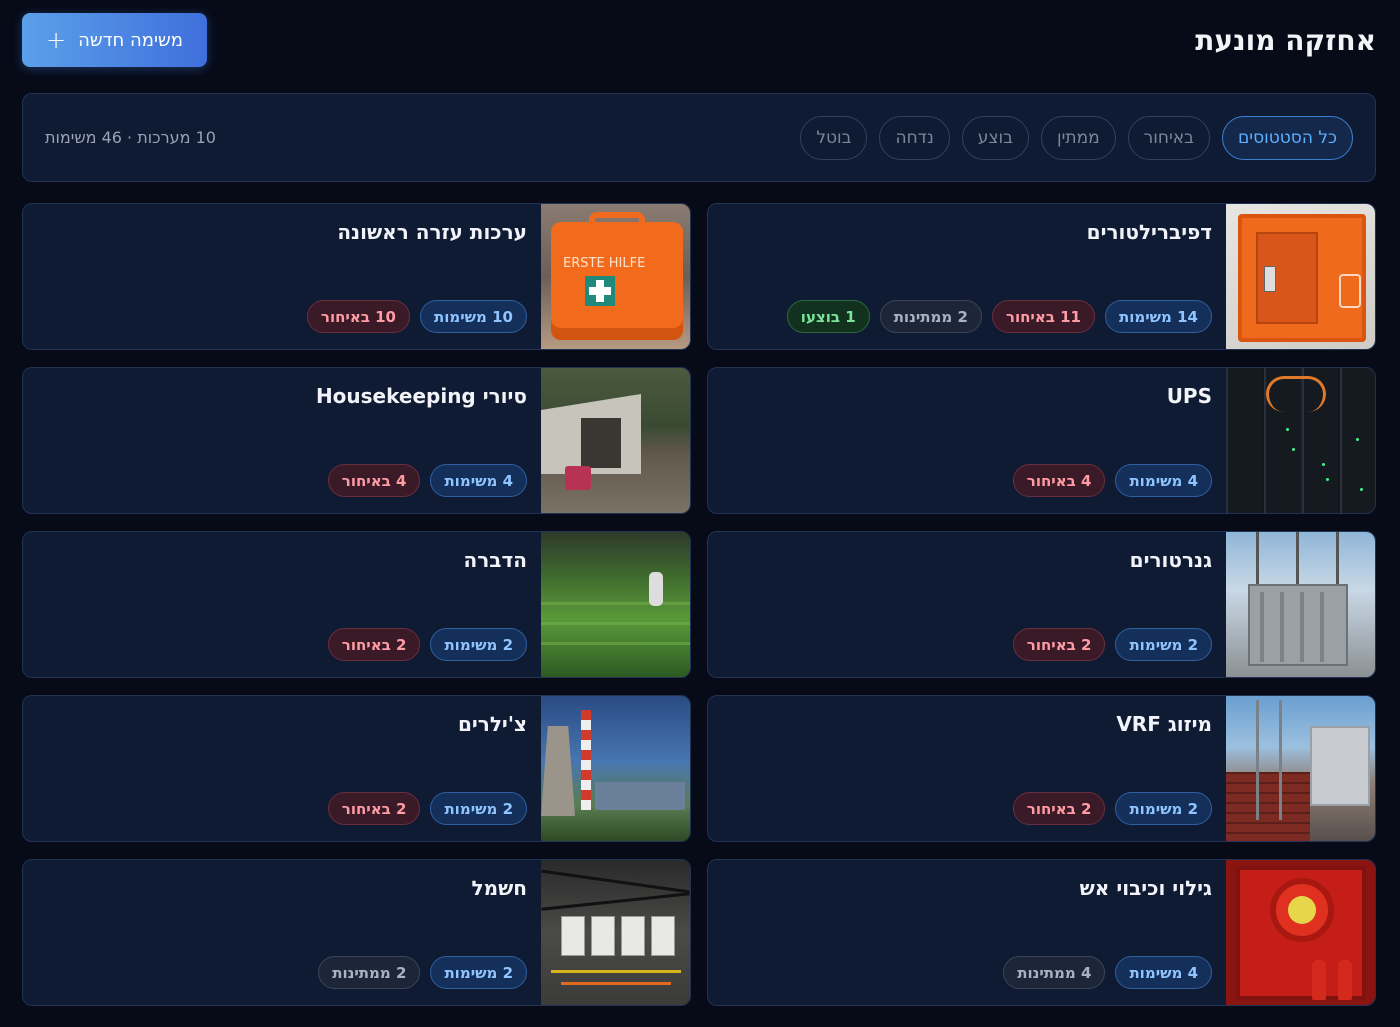  I want to click on system-title: UPS, so click(1189, 396).